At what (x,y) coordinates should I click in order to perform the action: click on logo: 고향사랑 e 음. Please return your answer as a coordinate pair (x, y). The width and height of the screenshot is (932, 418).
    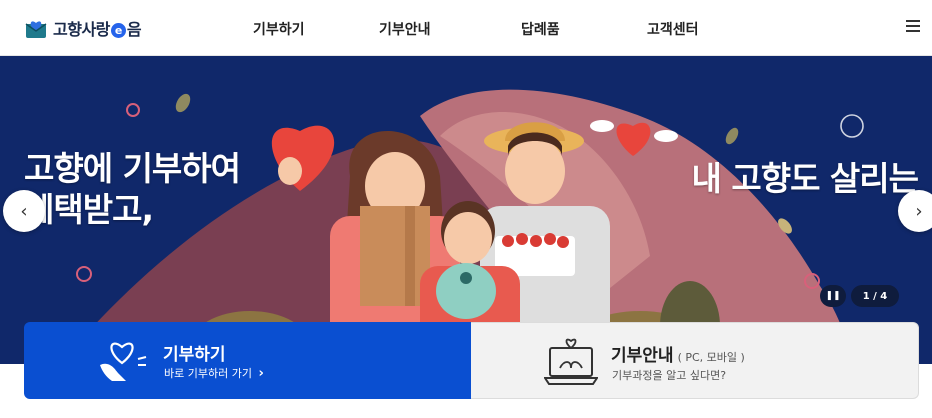
    Looking at the image, I should click on (83, 28).